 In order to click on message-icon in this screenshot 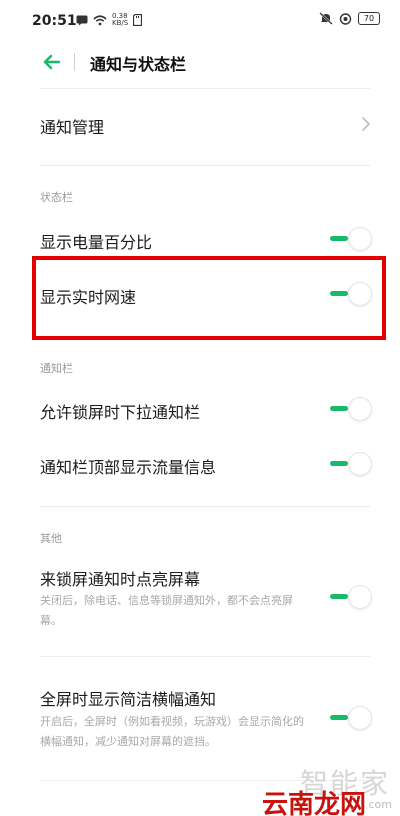, I will do `click(82, 20)`.